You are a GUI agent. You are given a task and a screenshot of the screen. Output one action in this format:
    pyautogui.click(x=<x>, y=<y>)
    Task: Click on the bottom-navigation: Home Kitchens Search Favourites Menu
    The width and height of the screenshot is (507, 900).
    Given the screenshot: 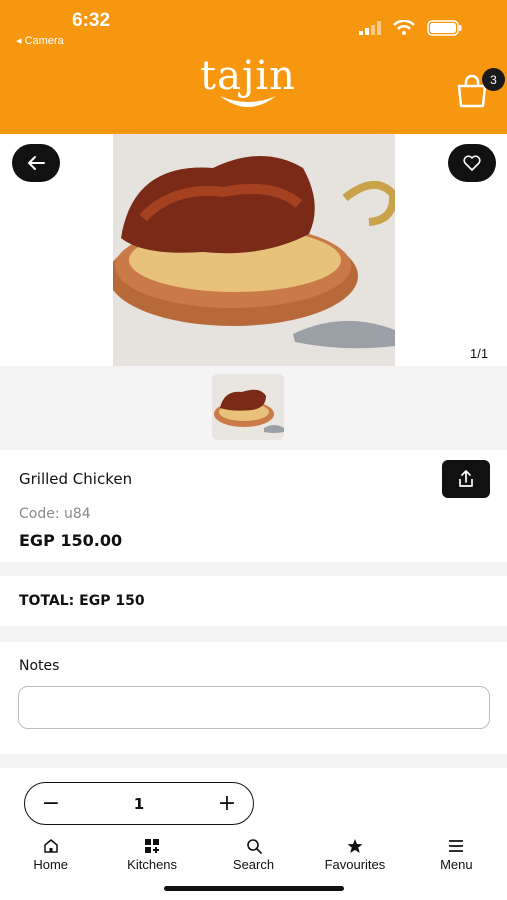 What is the action you would take?
    pyautogui.click(x=253, y=856)
    